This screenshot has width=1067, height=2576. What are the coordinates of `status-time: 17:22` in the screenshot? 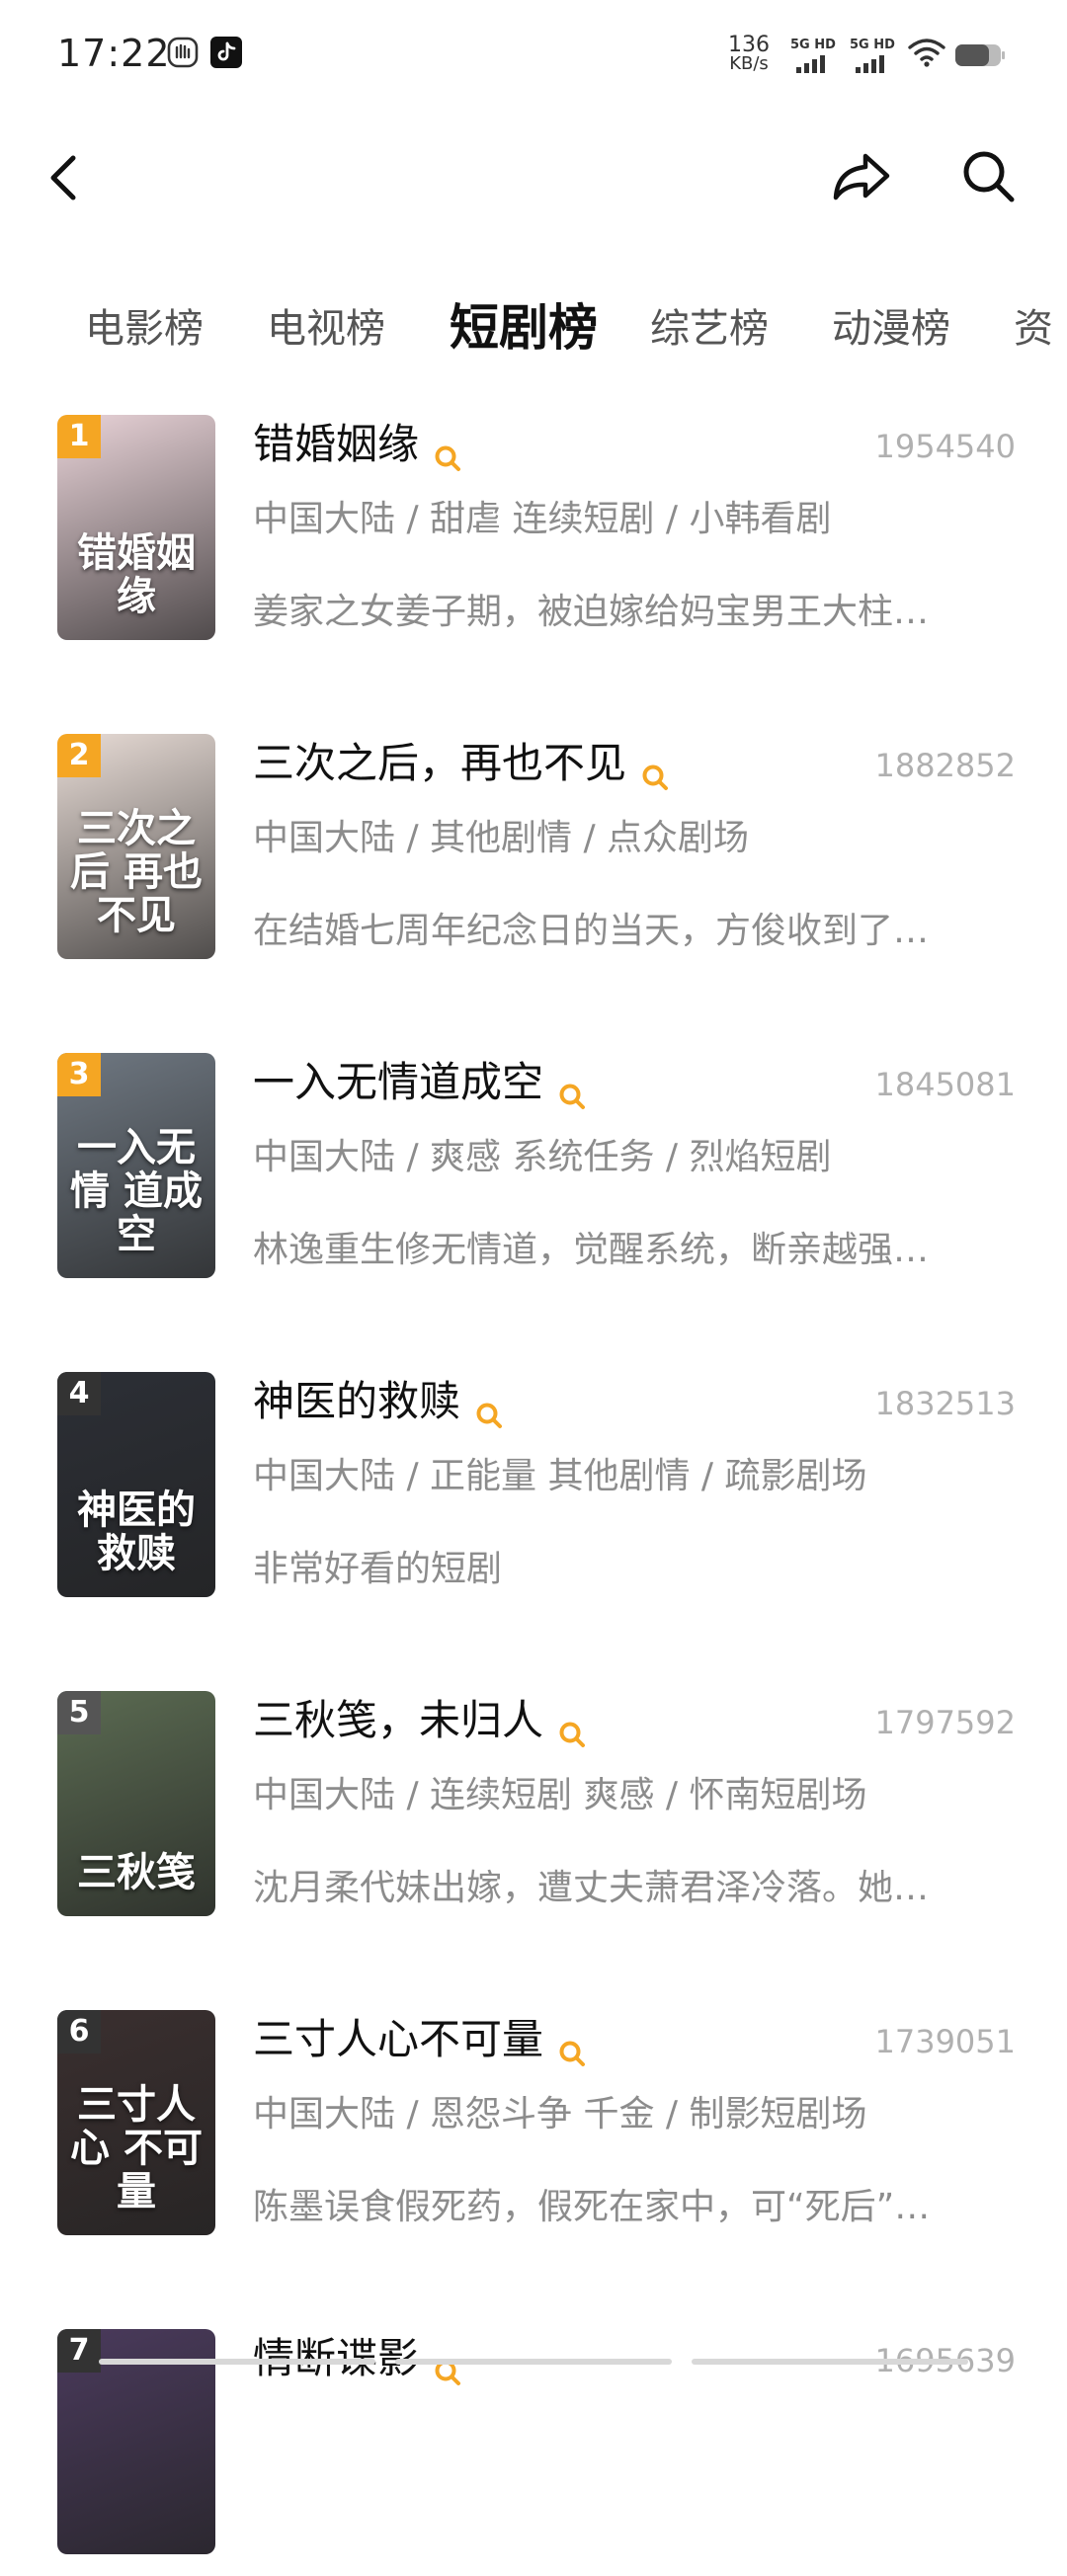 It's located at (114, 53).